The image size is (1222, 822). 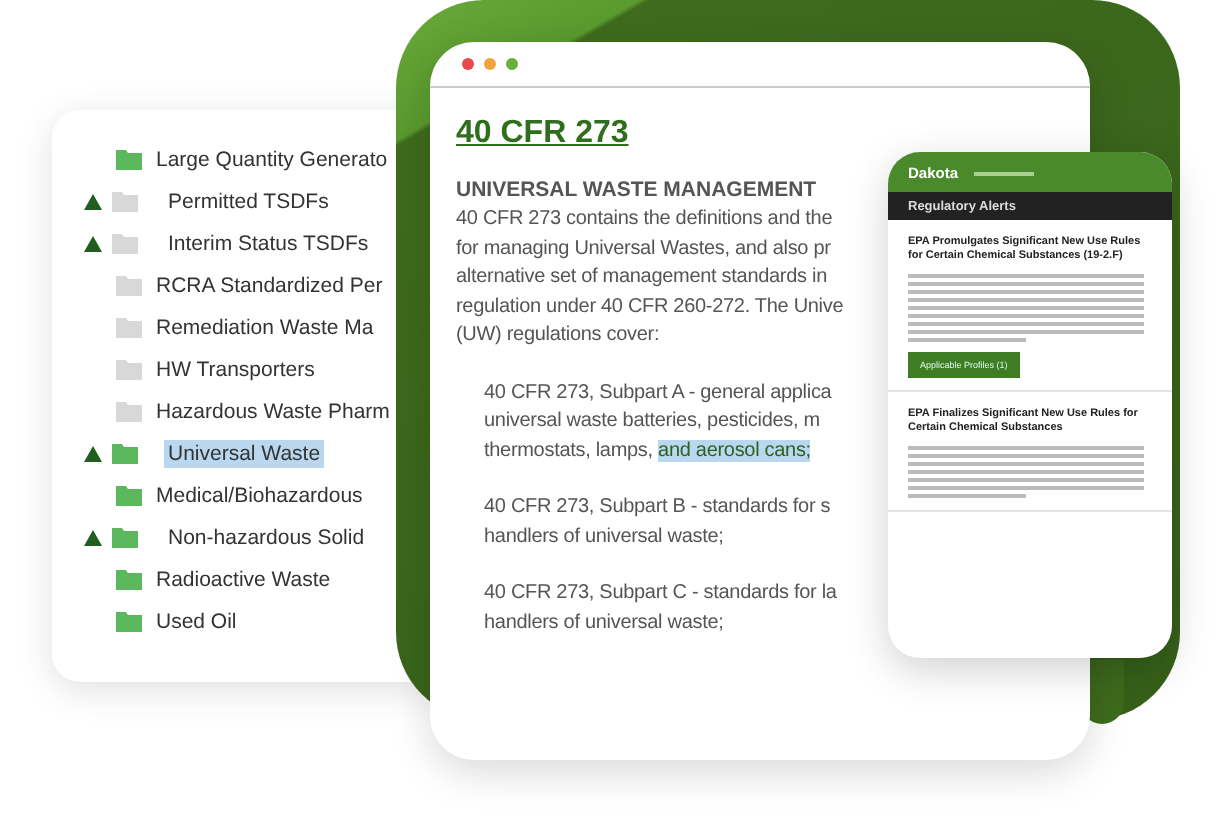 What do you see at coordinates (558, 336) in the screenshot?
I see `paragraph-line: (UW) regulations cover:` at bounding box center [558, 336].